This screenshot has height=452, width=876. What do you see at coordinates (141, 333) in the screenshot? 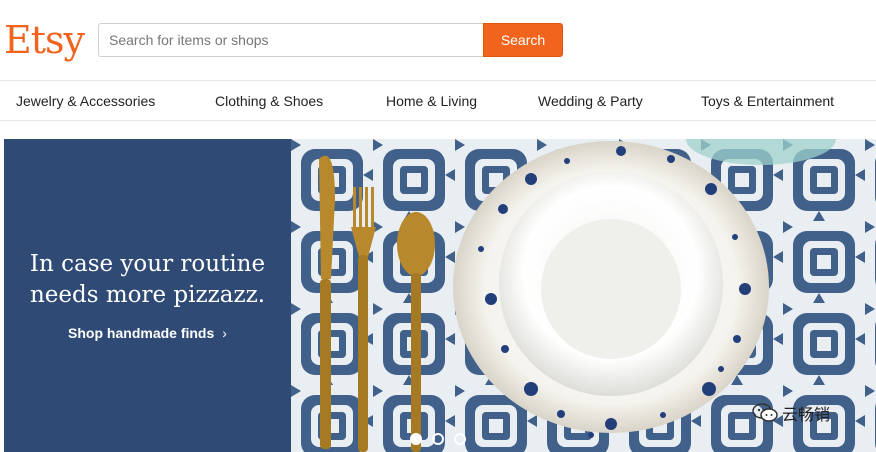
I see `shop-handmade-link-label: Shop handmade finds` at bounding box center [141, 333].